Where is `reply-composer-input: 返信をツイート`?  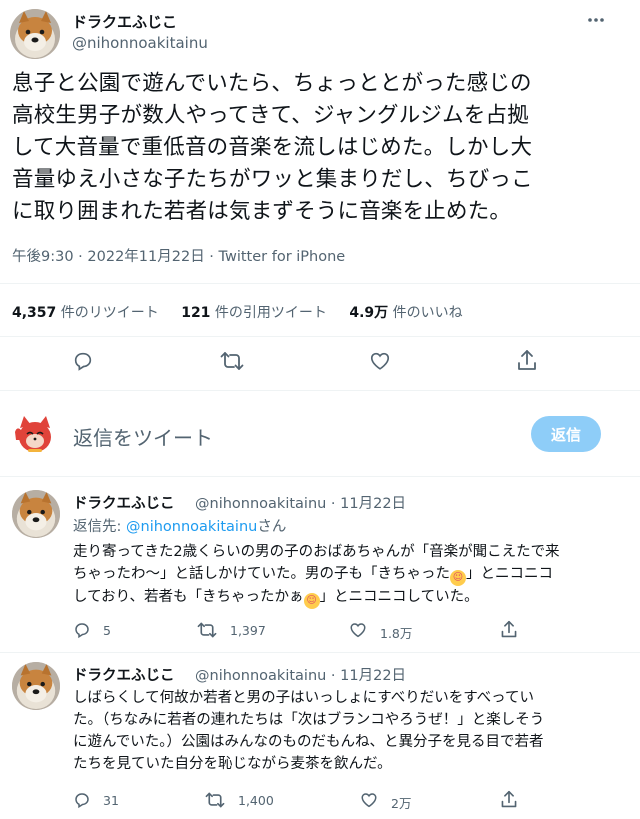 reply-composer-input: 返信をツイート is located at coordinates (143, 436).